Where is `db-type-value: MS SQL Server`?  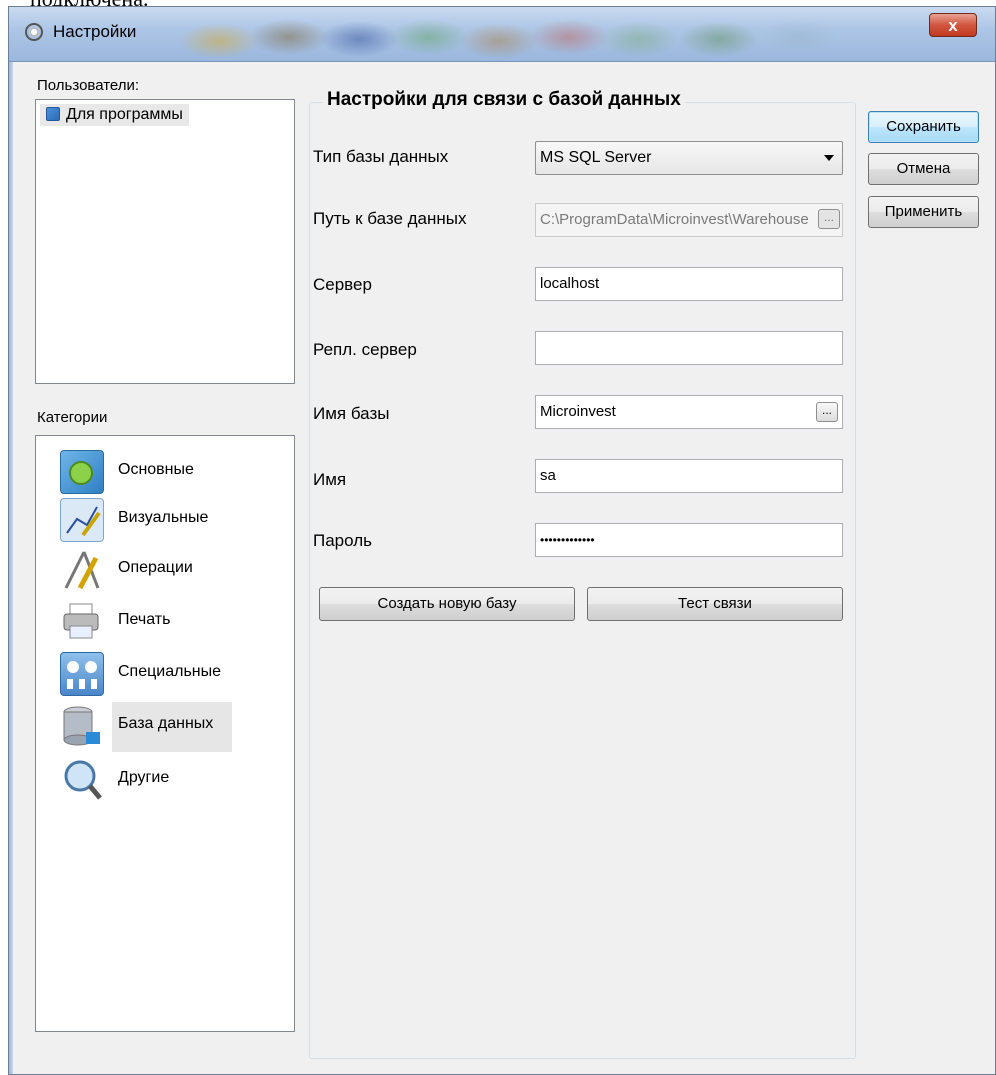 db-type-value: MS SQL Server is located at coordinates (596, 157).